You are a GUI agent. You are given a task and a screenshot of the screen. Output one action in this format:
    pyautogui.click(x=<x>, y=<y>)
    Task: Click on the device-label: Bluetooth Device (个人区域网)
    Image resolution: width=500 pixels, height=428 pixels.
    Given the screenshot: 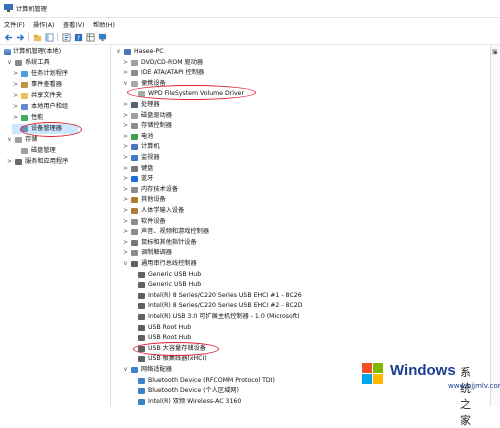 What is the action you would take?
    pyautogui.click(x=193, y=391)
    